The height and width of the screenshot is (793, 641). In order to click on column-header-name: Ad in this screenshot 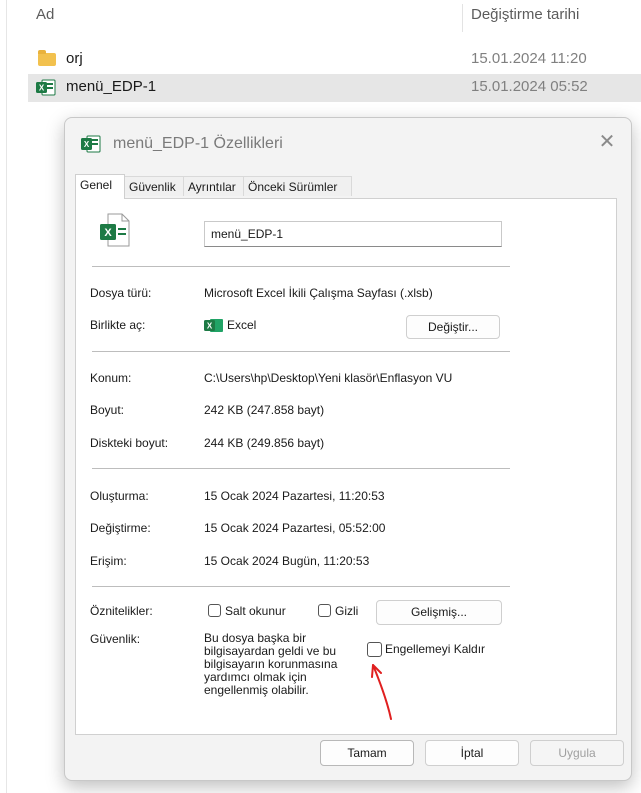, I will do `click(45, 14)`.